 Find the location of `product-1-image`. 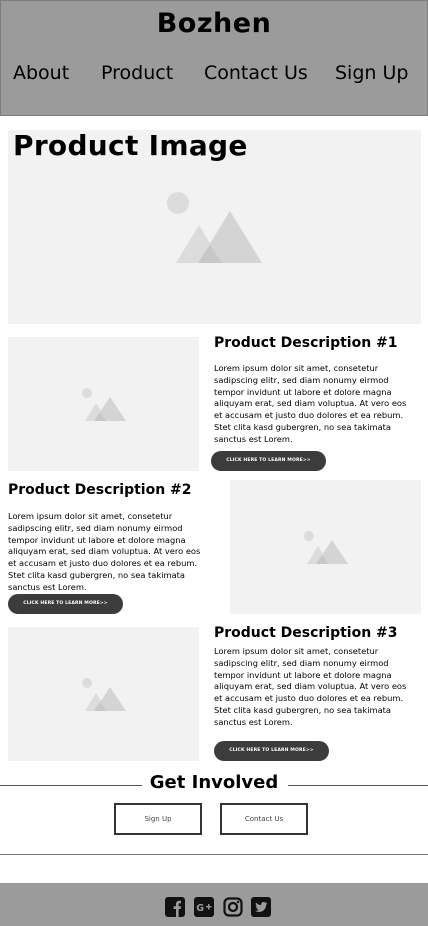

product-1-image is located at coordinates (103, 404).